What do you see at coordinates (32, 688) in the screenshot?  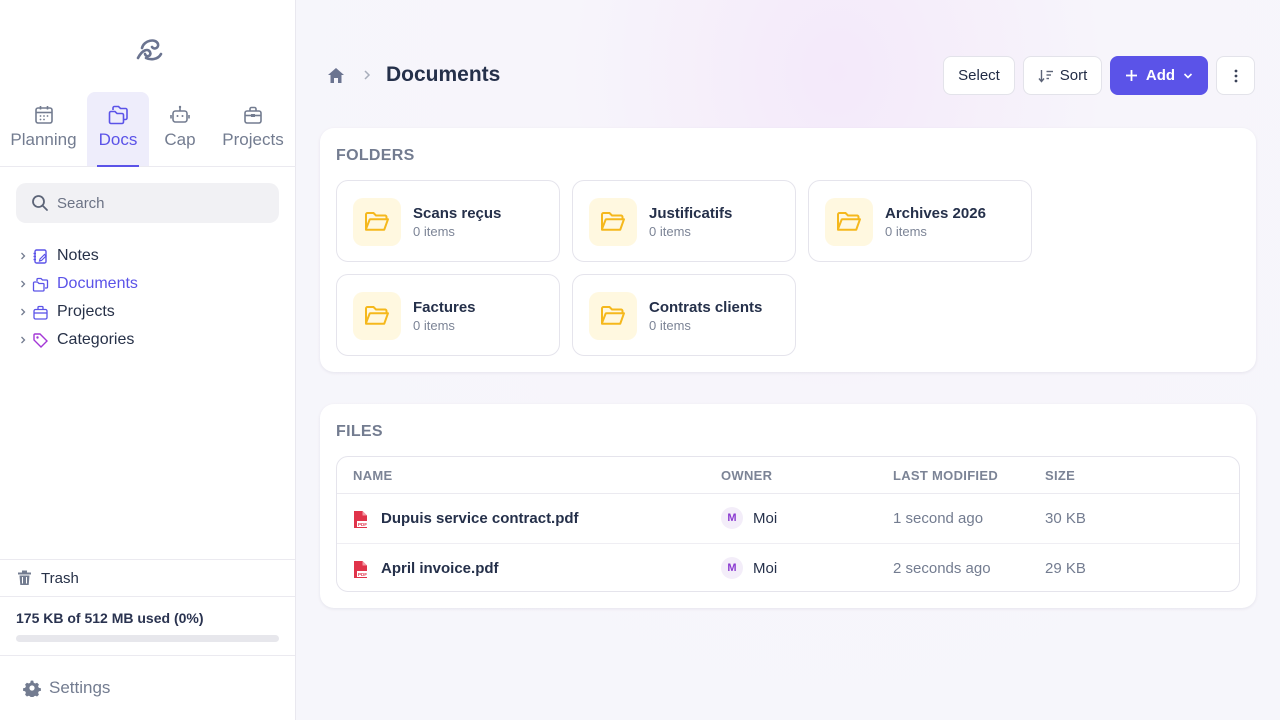 I see `gear-icon` at bounding box center [32, 688].